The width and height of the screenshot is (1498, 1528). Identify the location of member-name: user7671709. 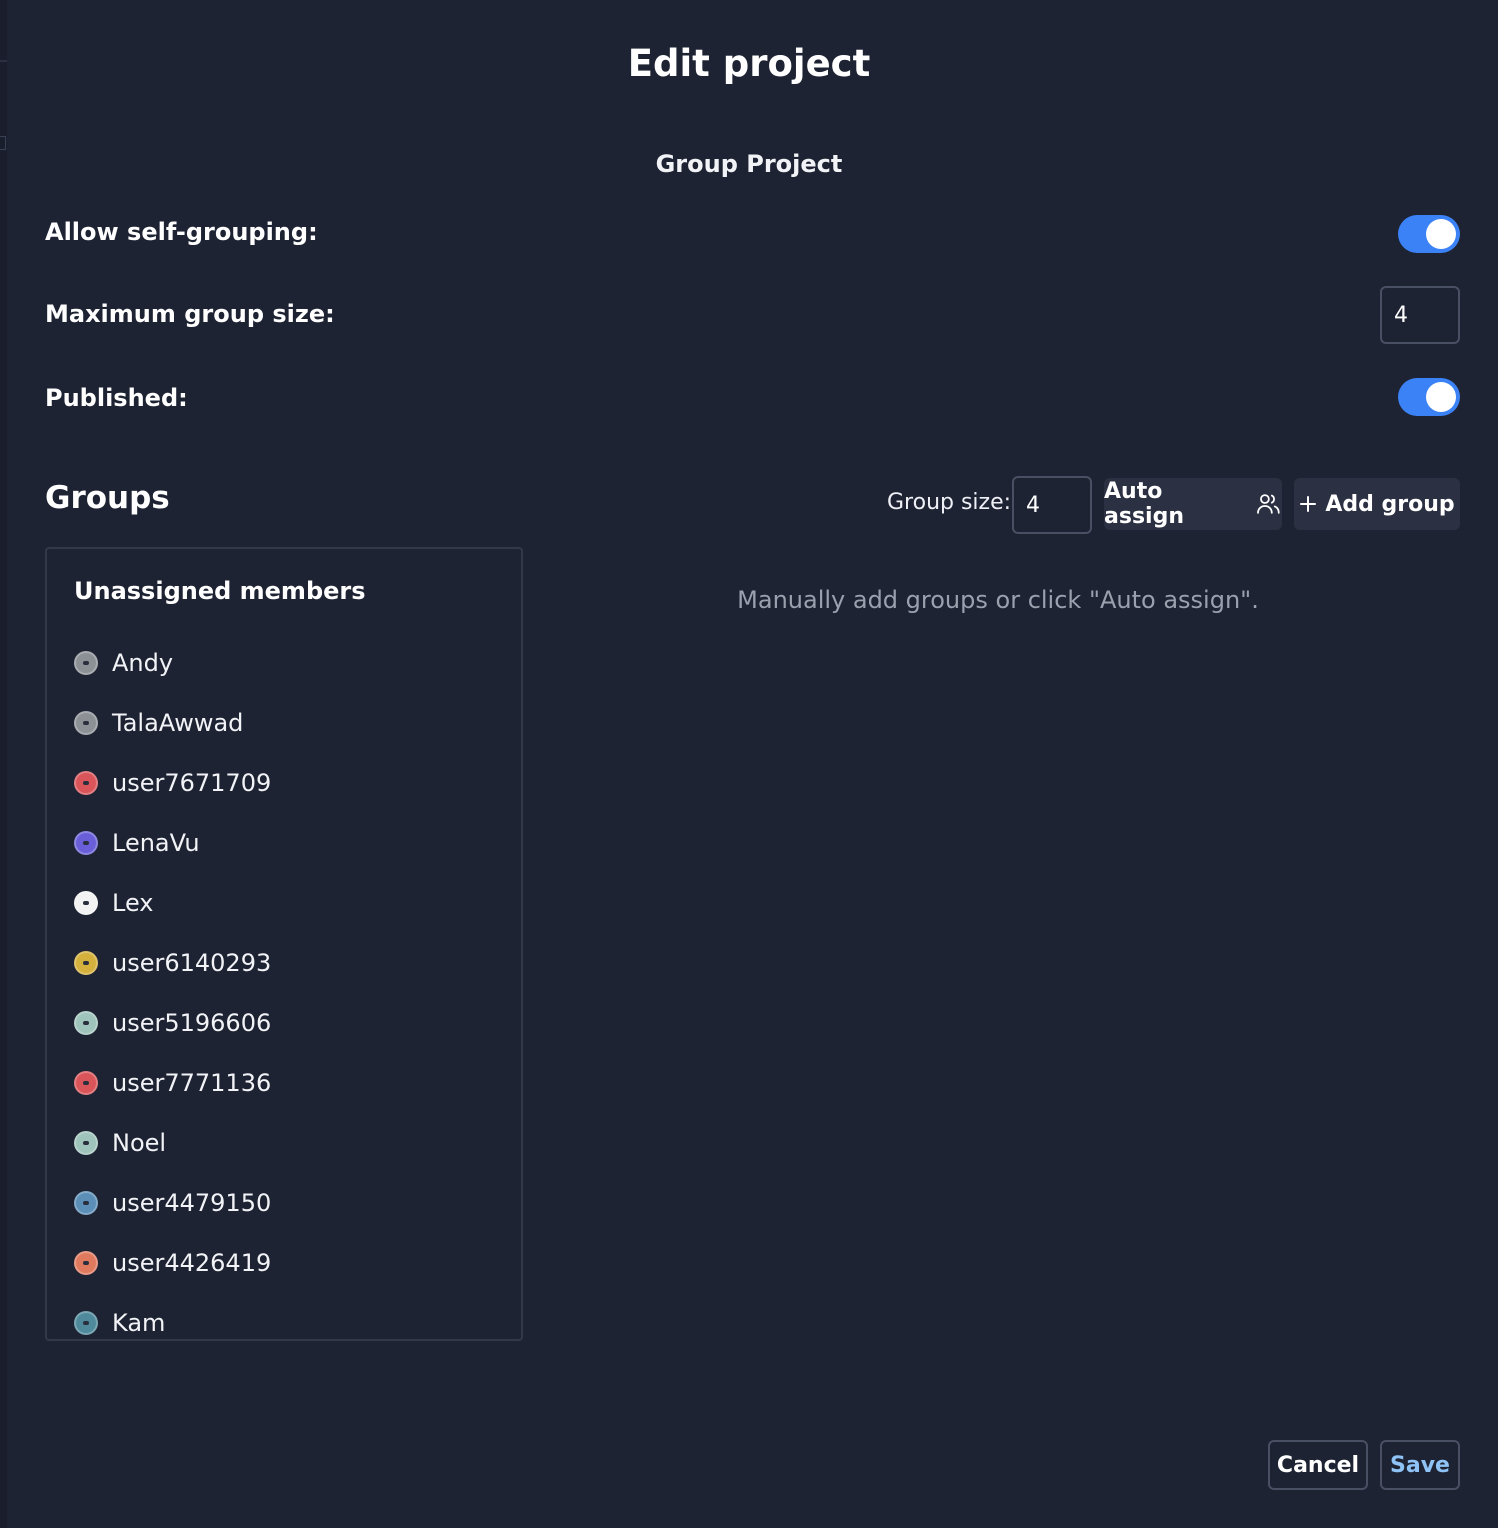
(192, 783).